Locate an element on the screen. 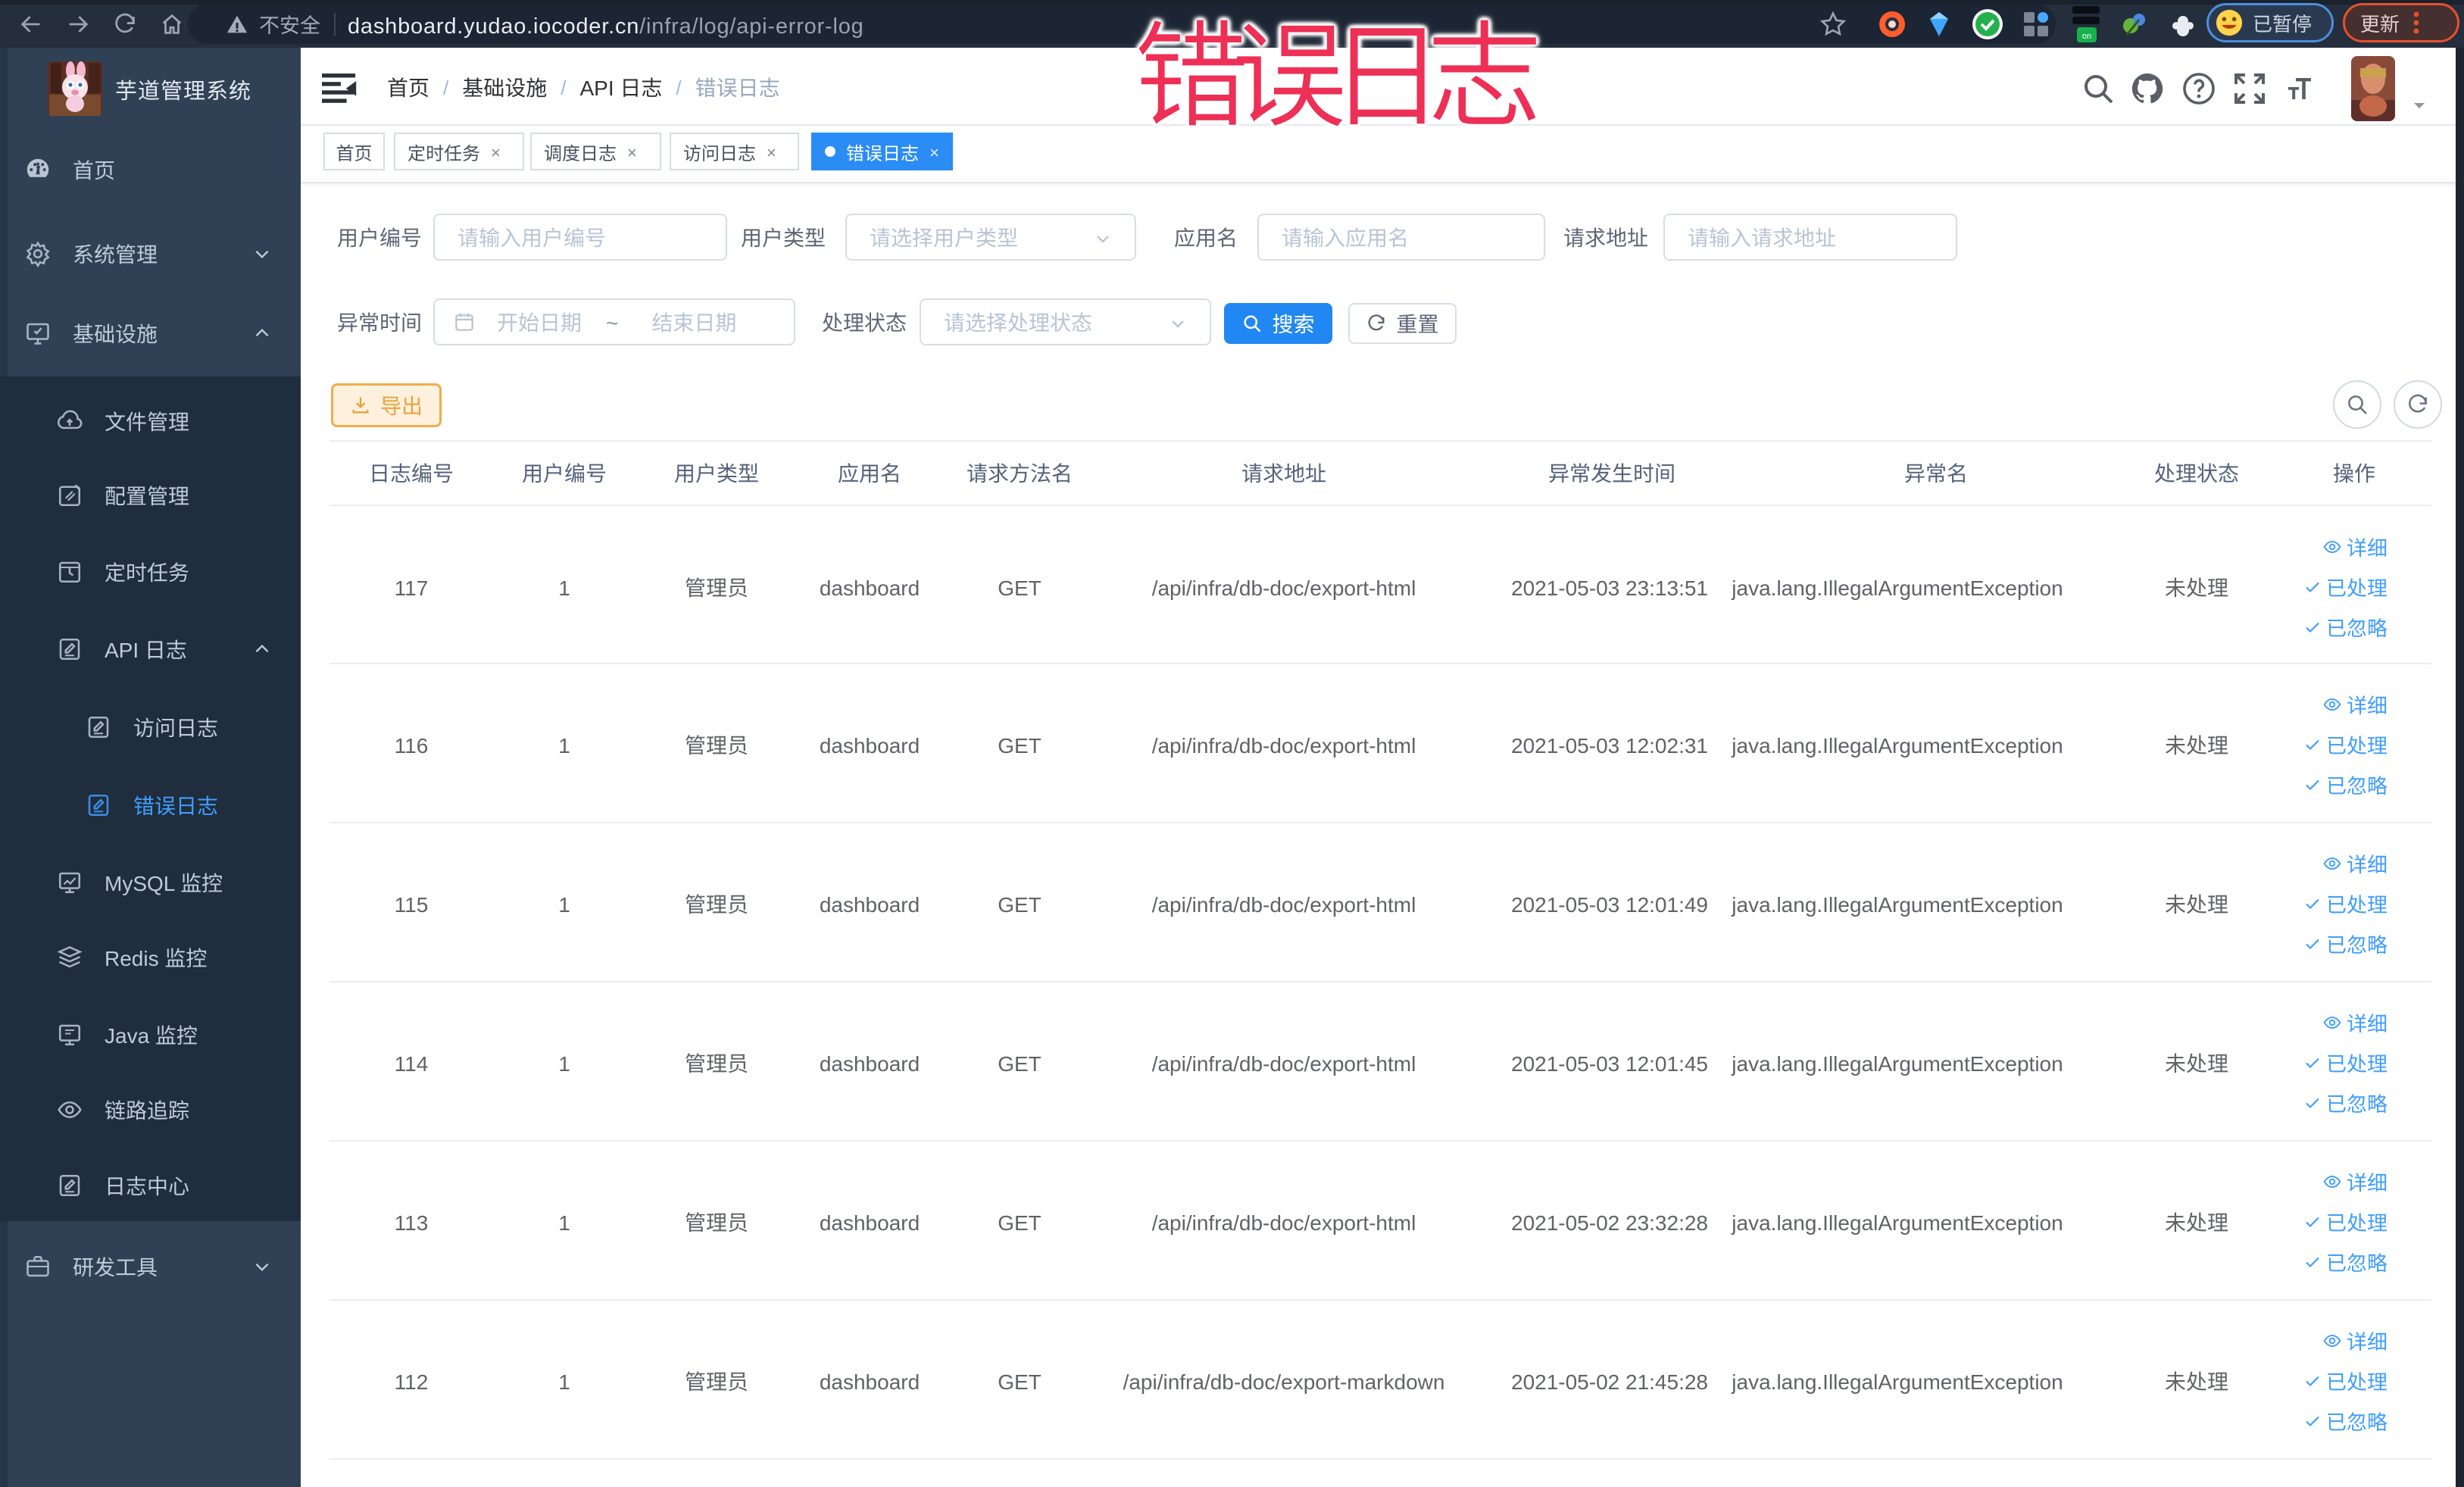 This screenshot has width=2464, height=1487. svg-text: on is located at coordinates (2086, 36).